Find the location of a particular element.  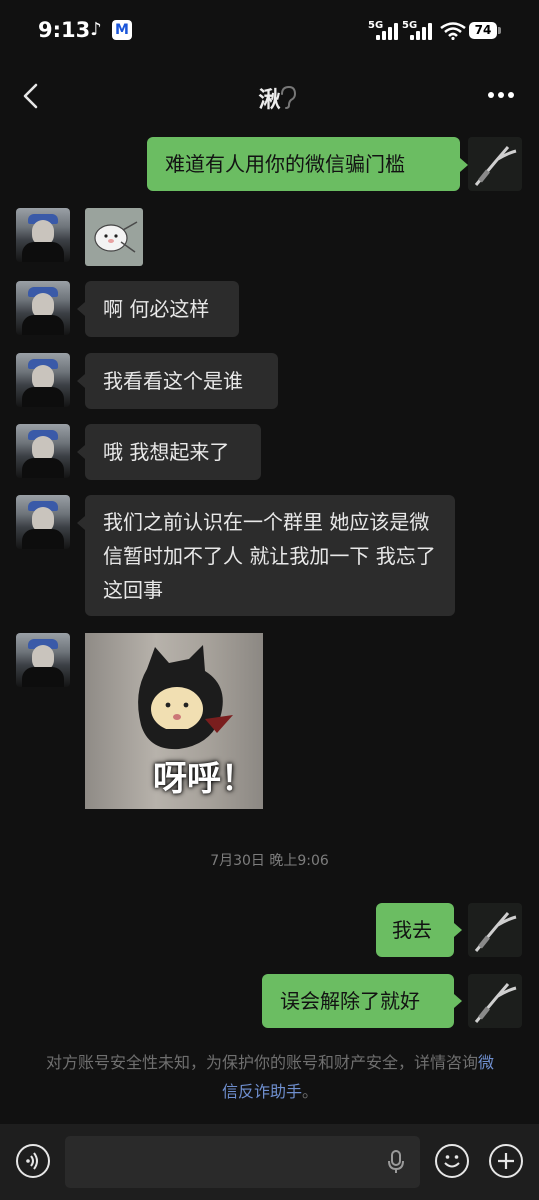

sticker-image: 呀呼！ is located at coordinates (174, 721).